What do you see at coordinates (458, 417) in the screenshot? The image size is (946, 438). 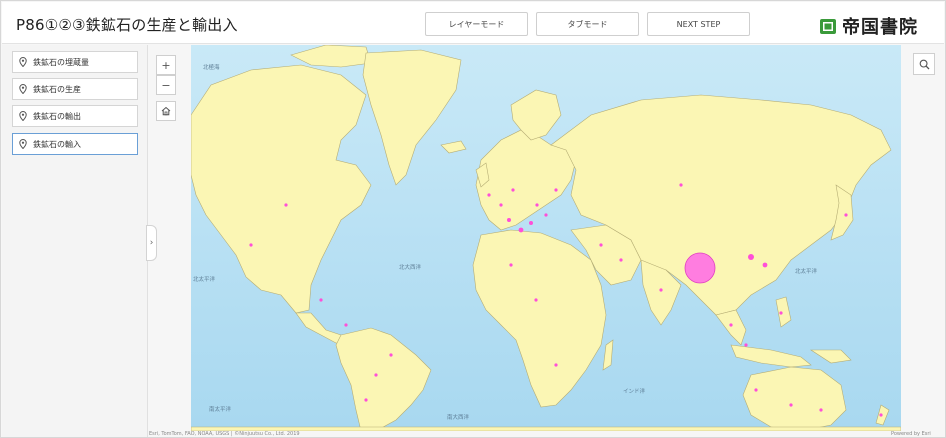 I see `ocean-label: 南大西洋` at bounding box center [458, 417].